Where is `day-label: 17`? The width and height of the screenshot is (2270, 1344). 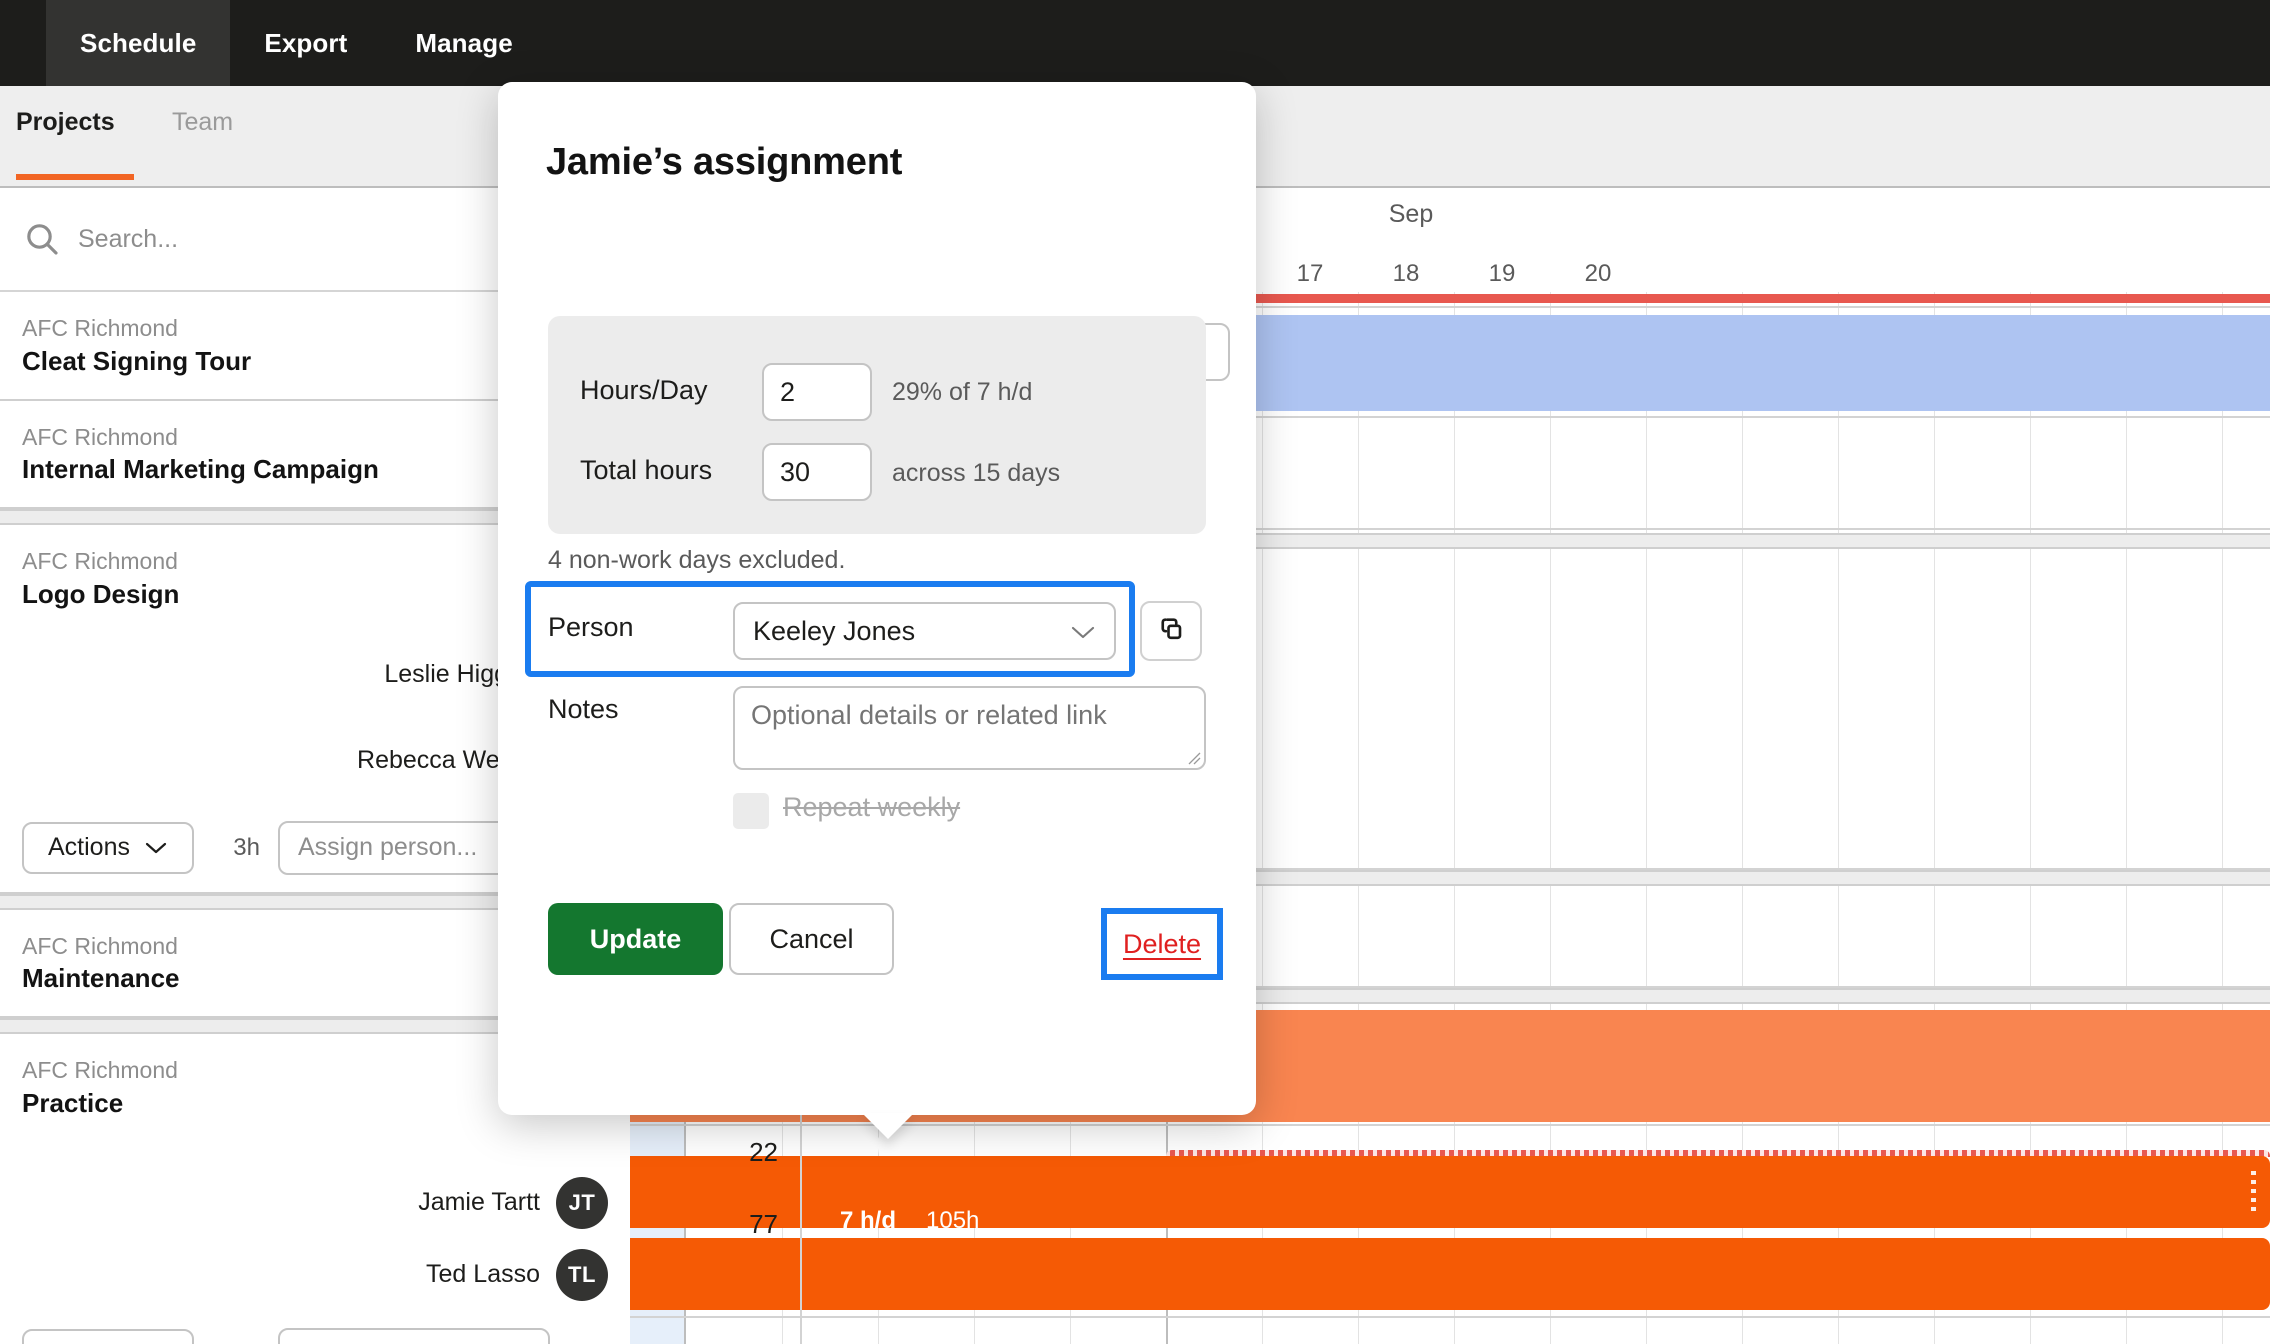 day-label: 17 is located at coordinates (1310, 273).